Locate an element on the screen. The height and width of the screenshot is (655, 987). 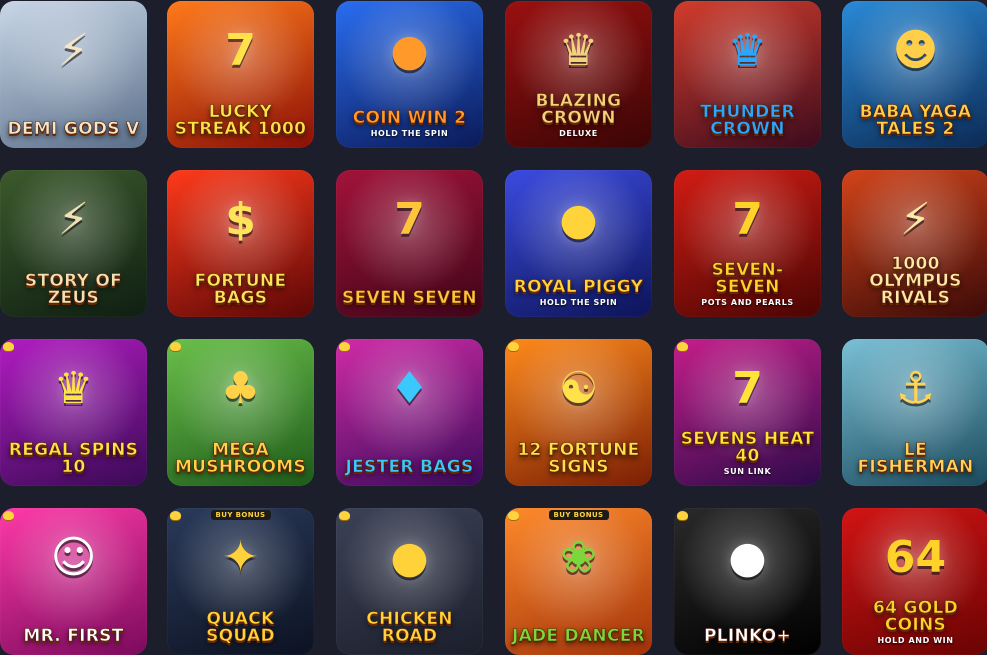
game-art-icon: ✦ is located at coordinates (240, 557).